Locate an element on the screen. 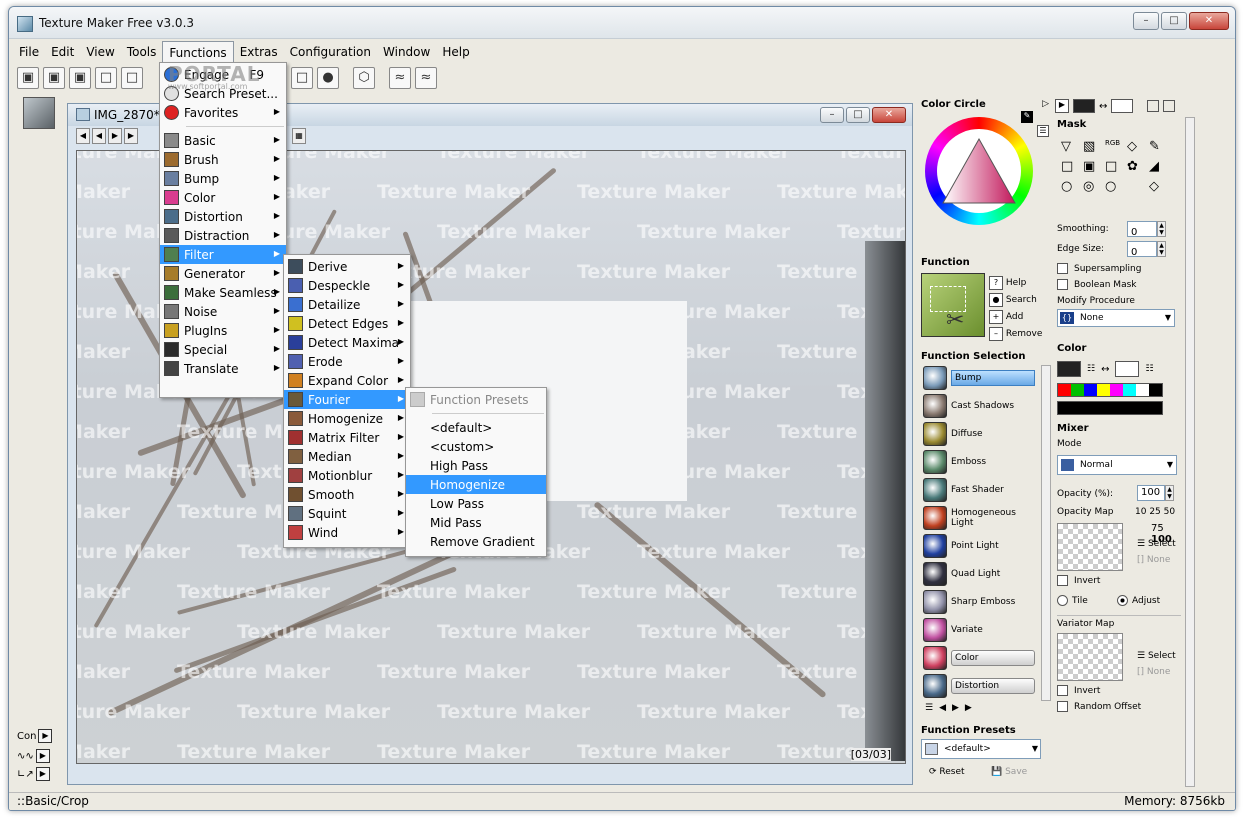 Image resolution: width=1247 pixels, height=828 pixels. foreground-swatch is located at coordinates (1084, 106).